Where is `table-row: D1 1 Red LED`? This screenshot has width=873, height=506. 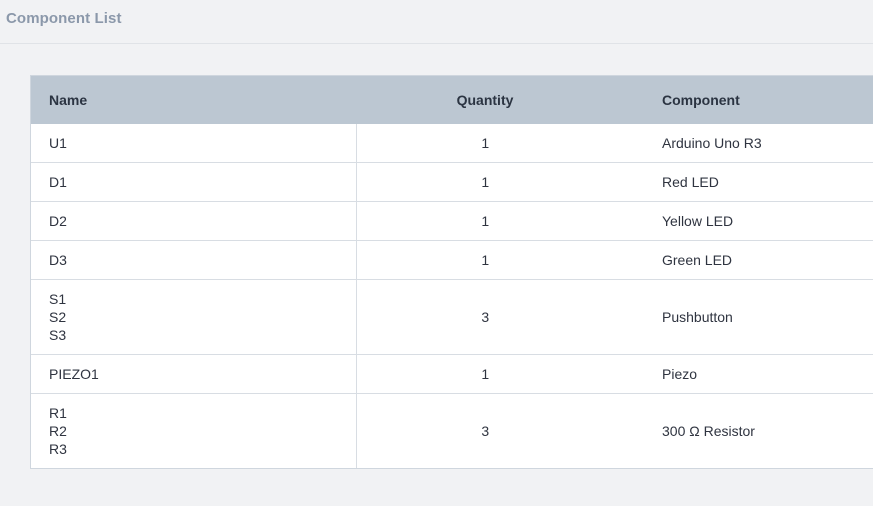
table-row: D1 1 Red LED is located at coordinates (452, 182).